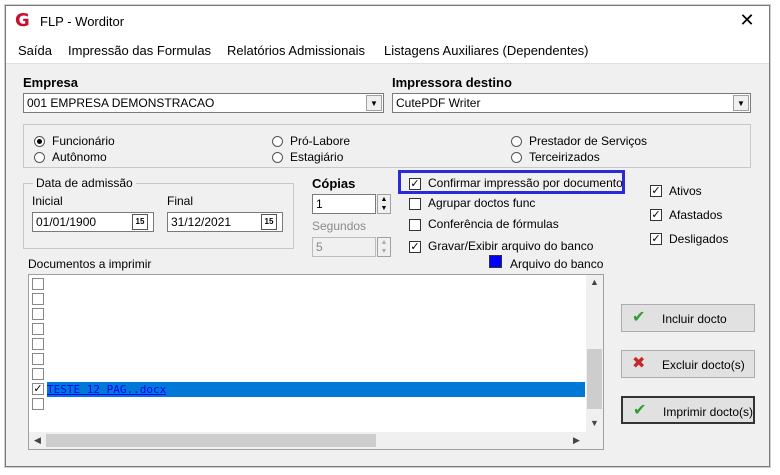  What do you see at coordinates (747, 20) in the screenshot?
I see `close-icon: ✕` at bounding box center [747, 20].